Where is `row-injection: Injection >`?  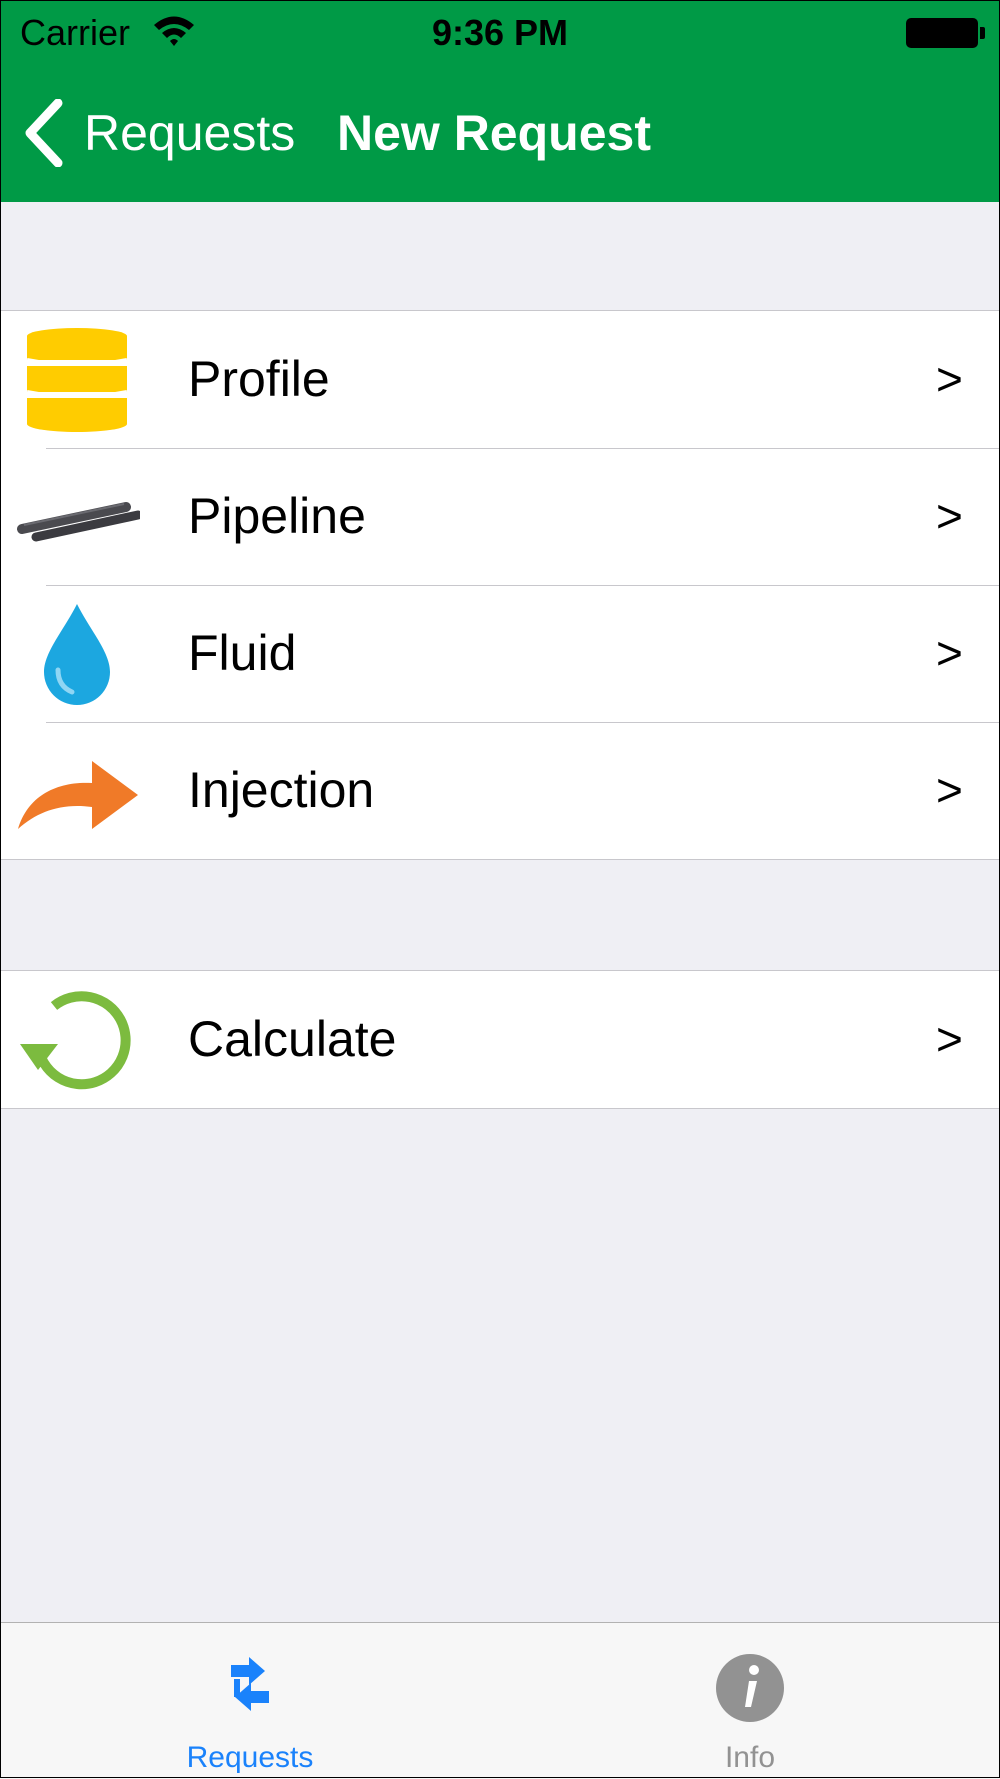 row-injection: Injection > is located at coordinates (500, 790).